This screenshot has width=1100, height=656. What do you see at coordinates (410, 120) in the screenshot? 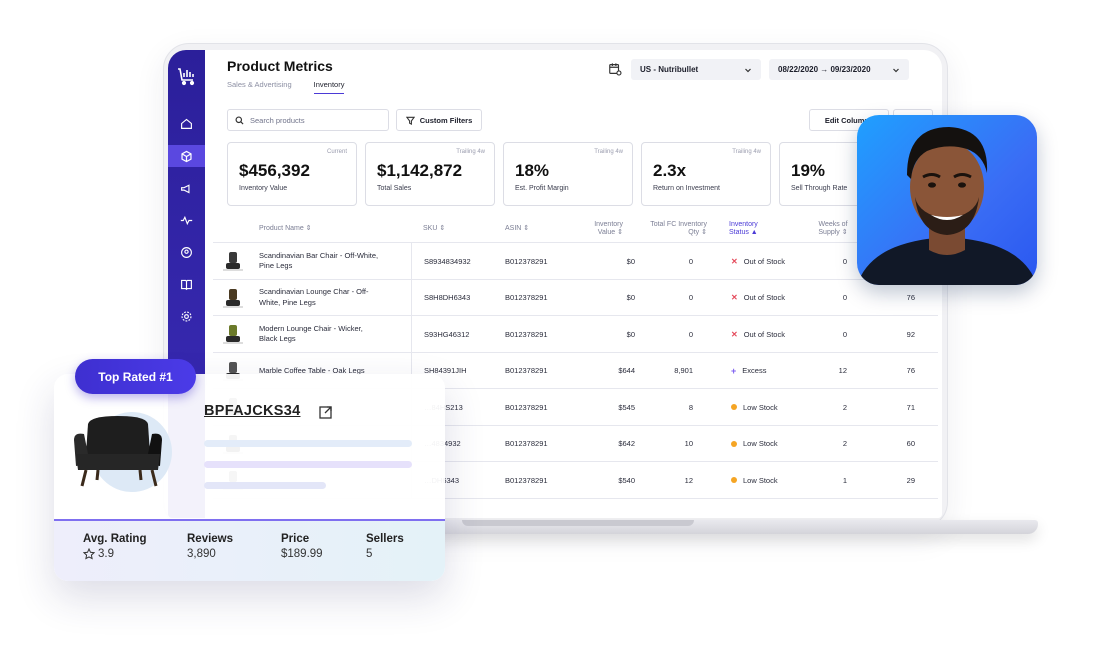
I see `filter-icon` at bounding box center [410, 120].